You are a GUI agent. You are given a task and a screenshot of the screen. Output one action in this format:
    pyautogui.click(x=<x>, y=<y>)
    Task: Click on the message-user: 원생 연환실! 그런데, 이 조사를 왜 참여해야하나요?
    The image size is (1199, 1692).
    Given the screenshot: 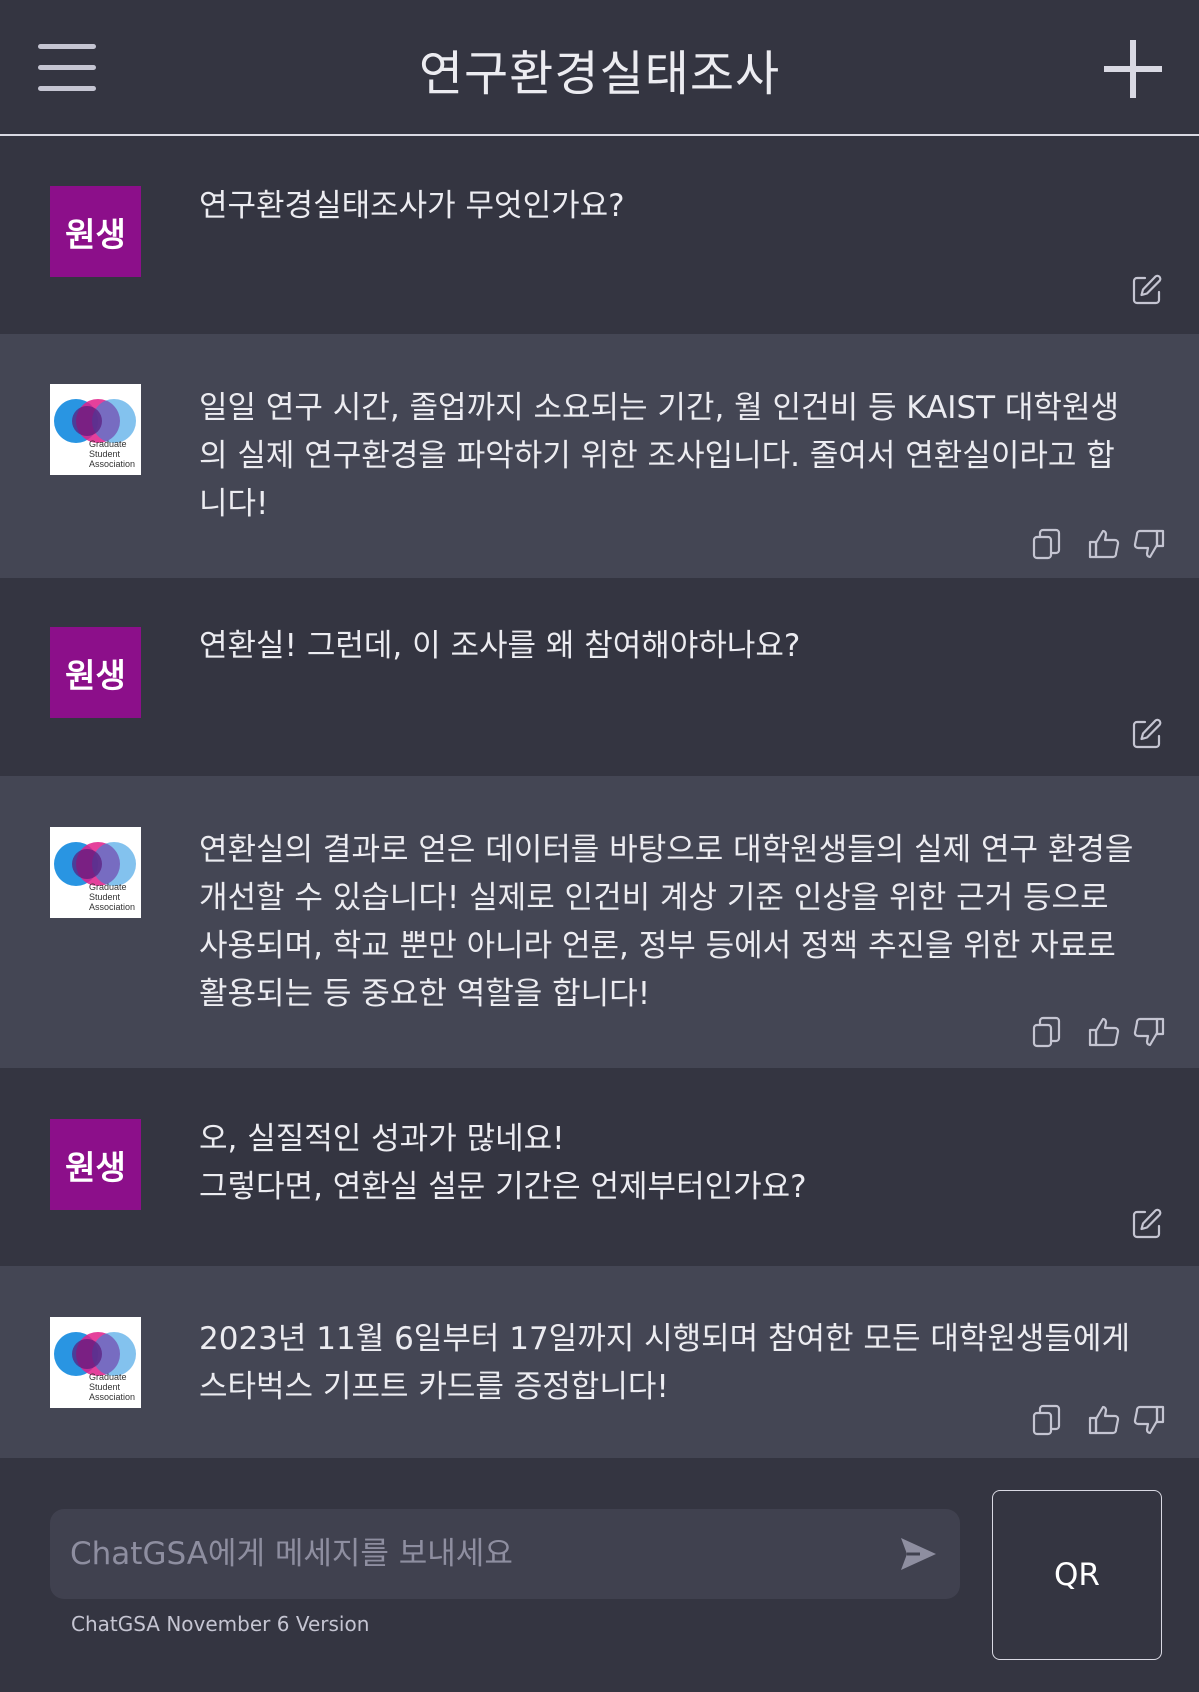 What is the action you would take?
    pyautogui.click(x=599, y=677)
    